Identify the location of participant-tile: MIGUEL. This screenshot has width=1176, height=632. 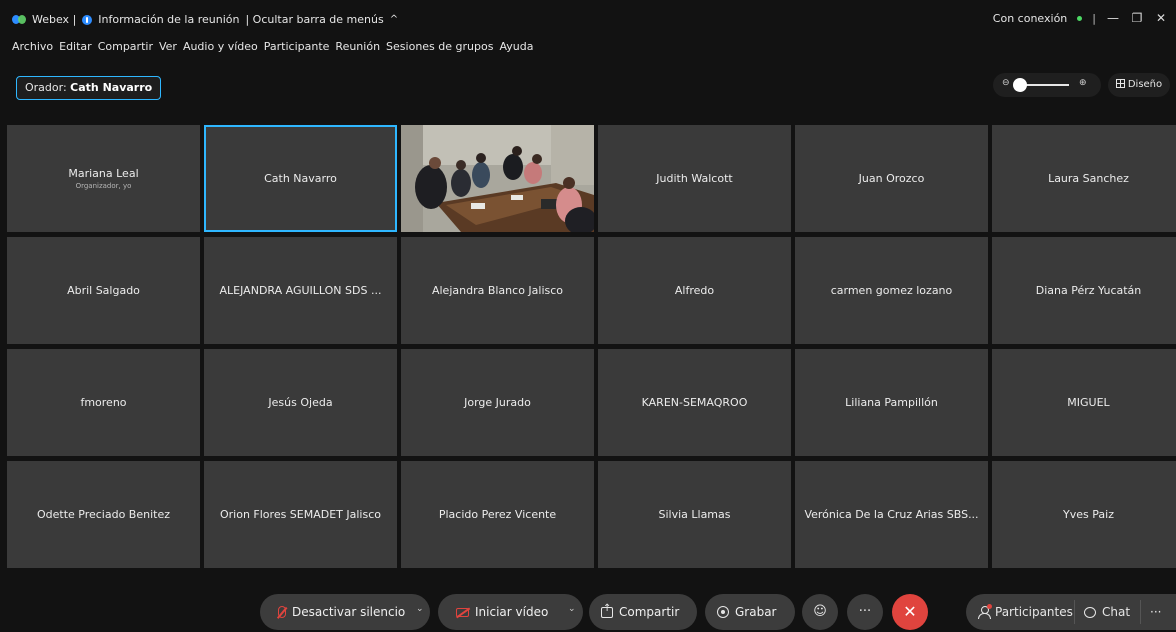
(1084, 402).